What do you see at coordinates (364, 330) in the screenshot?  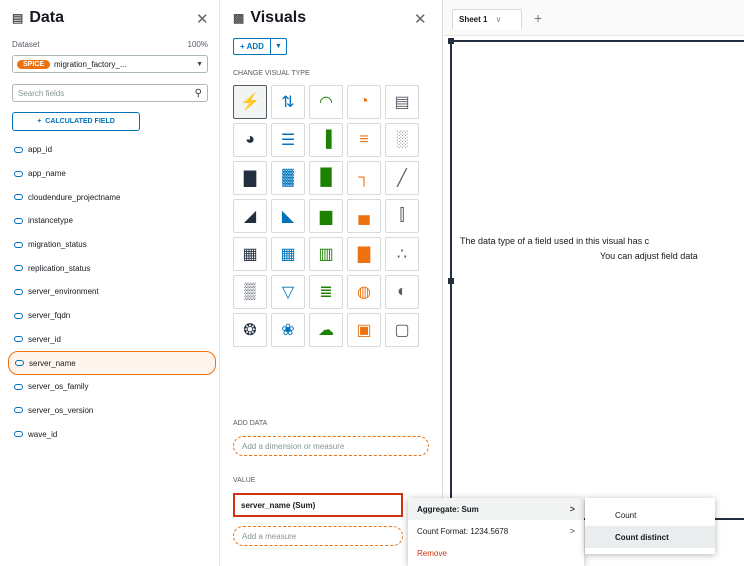 I see `custom-icon: ▣` at bounding box center [364, 330].